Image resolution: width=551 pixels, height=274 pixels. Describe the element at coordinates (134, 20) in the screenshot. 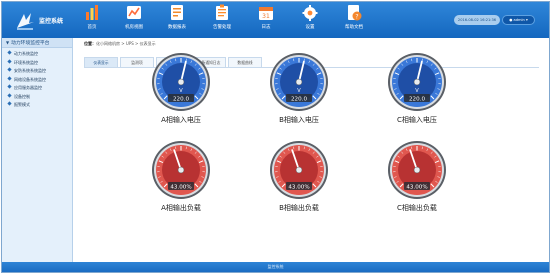

I see `nav-item-1: 机房视图` at that location.